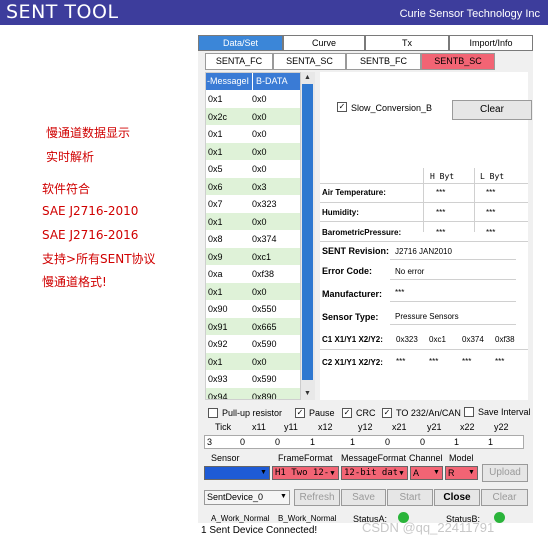 The width and height of the screenshot is (548, 546). I want to click on sensor-select: ▼, so click(237, 473).